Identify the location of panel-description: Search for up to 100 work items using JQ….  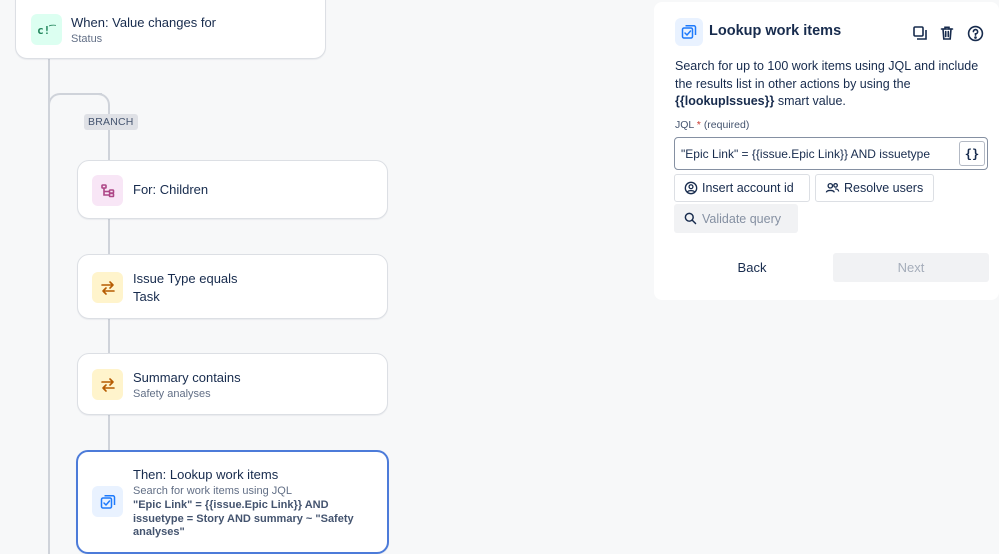
(834, 84).